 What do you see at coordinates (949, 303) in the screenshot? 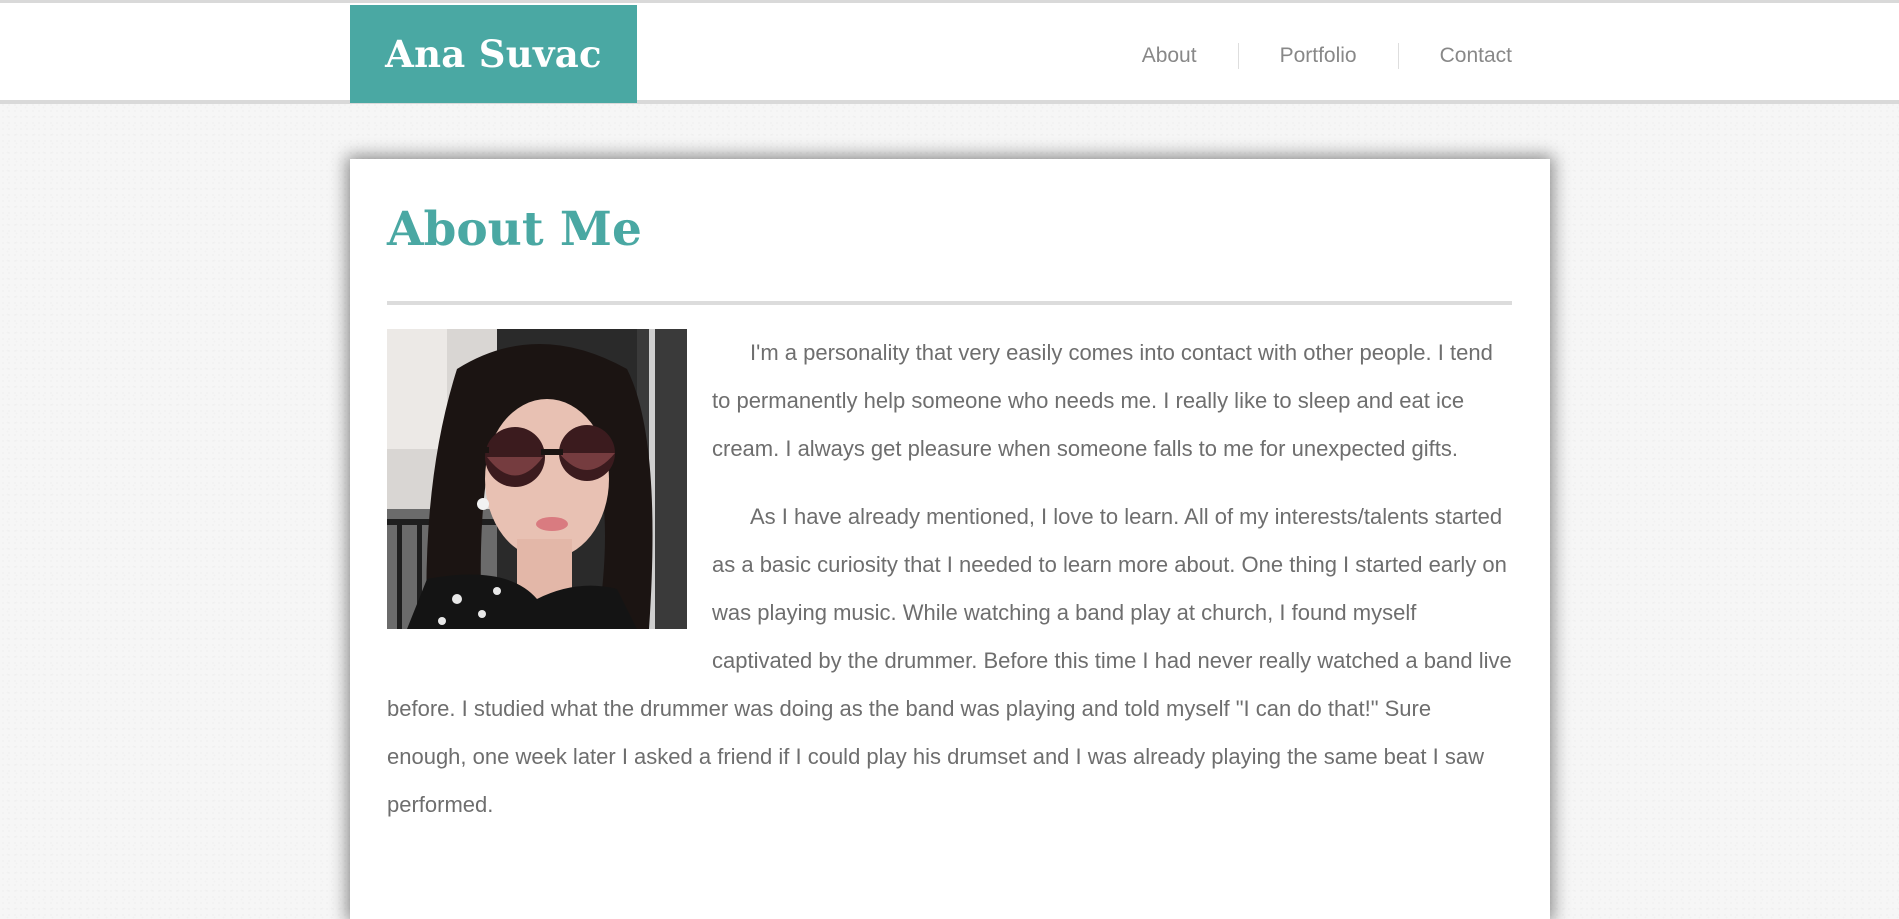
I see `title-divider` at bounding box center [949, 303].